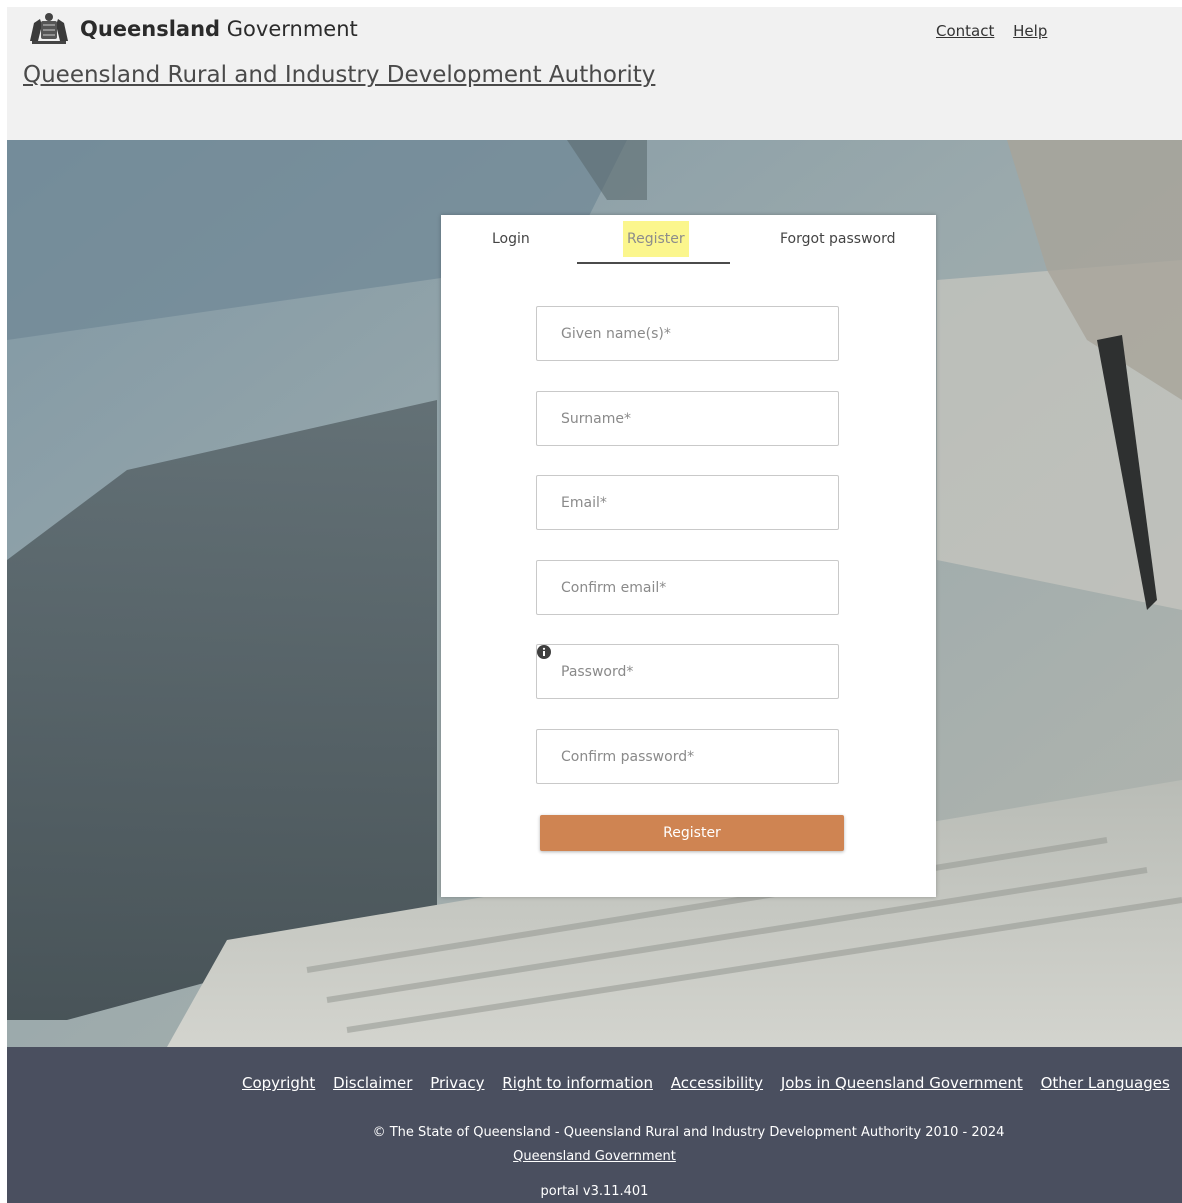  I want to click on qld-government-footer-link-wrap: Queensland Government, so click(594, 1156).